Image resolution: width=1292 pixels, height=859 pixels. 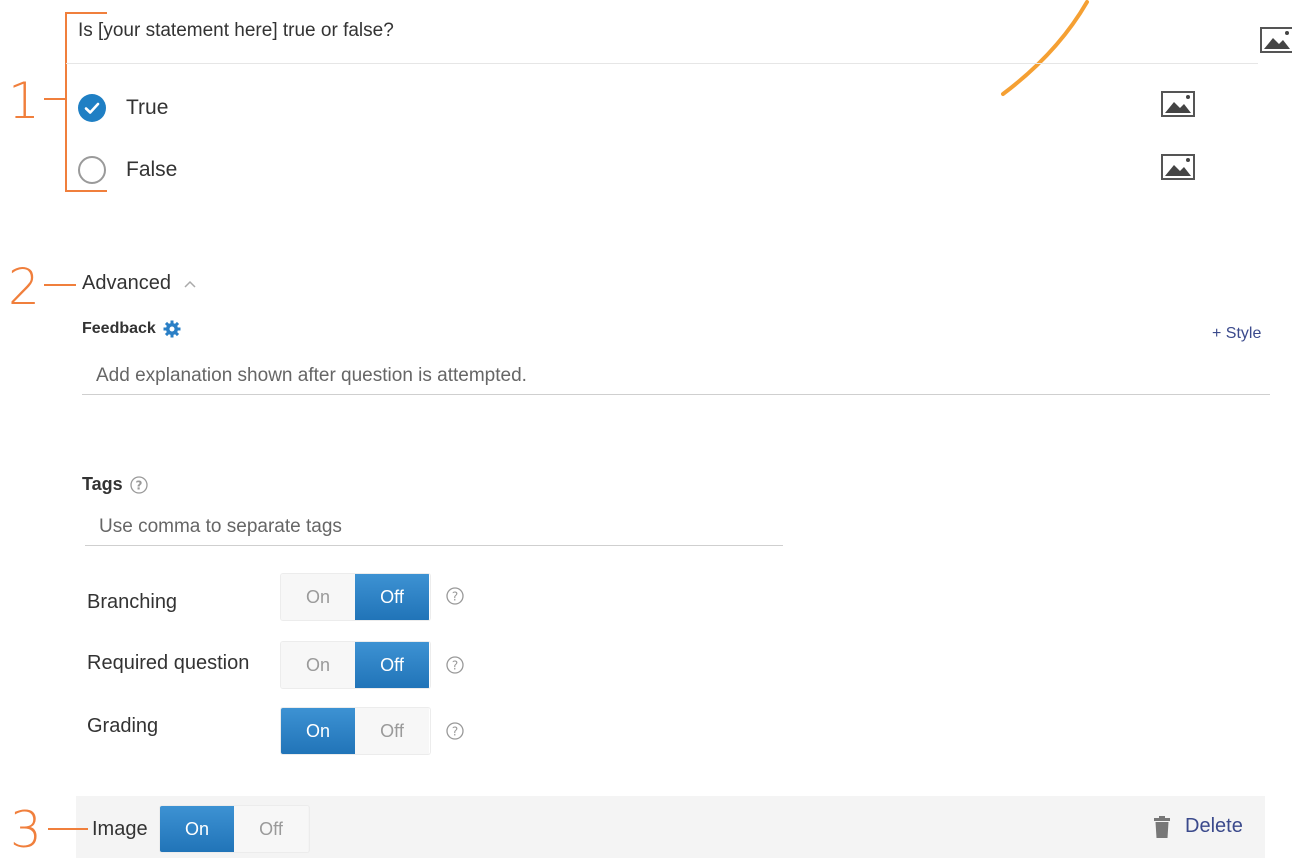 What do you see at coordinates (1162, 826) in the screenshot?
I see `trash-icon` at bounding box center [1162, 826].